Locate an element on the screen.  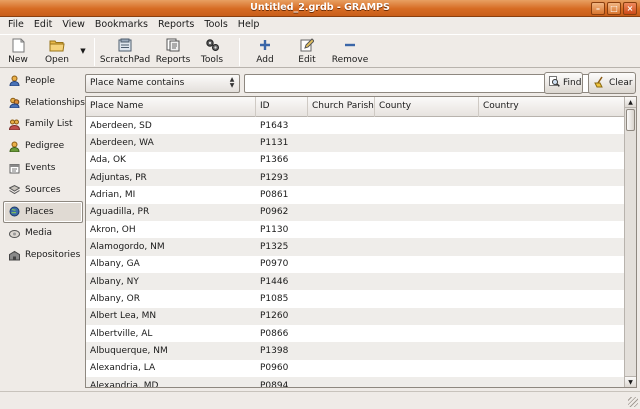
menu-tools: Tools is located at coordinates (215, 25).